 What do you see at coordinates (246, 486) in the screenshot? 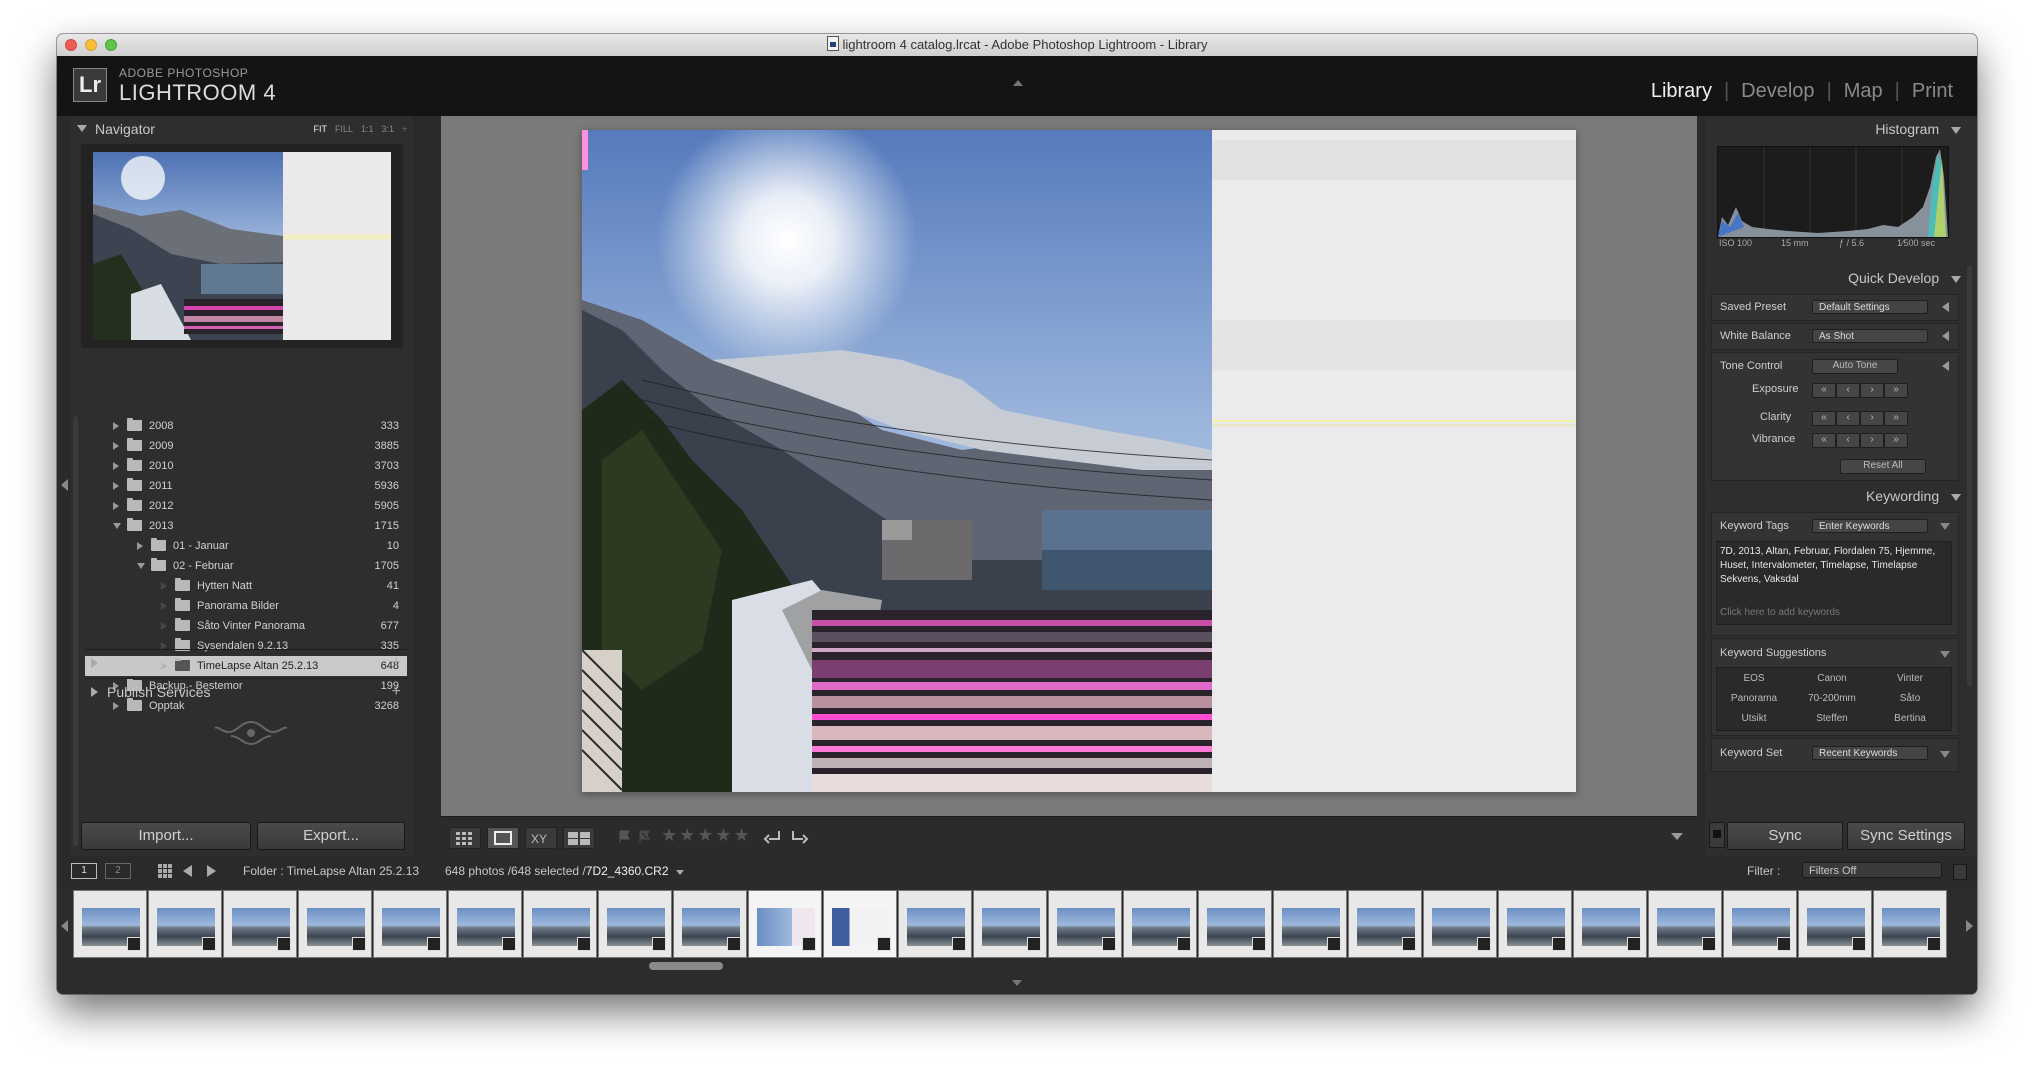
I see `folder-row: 2011 5936` at bounding box center [246, 486].